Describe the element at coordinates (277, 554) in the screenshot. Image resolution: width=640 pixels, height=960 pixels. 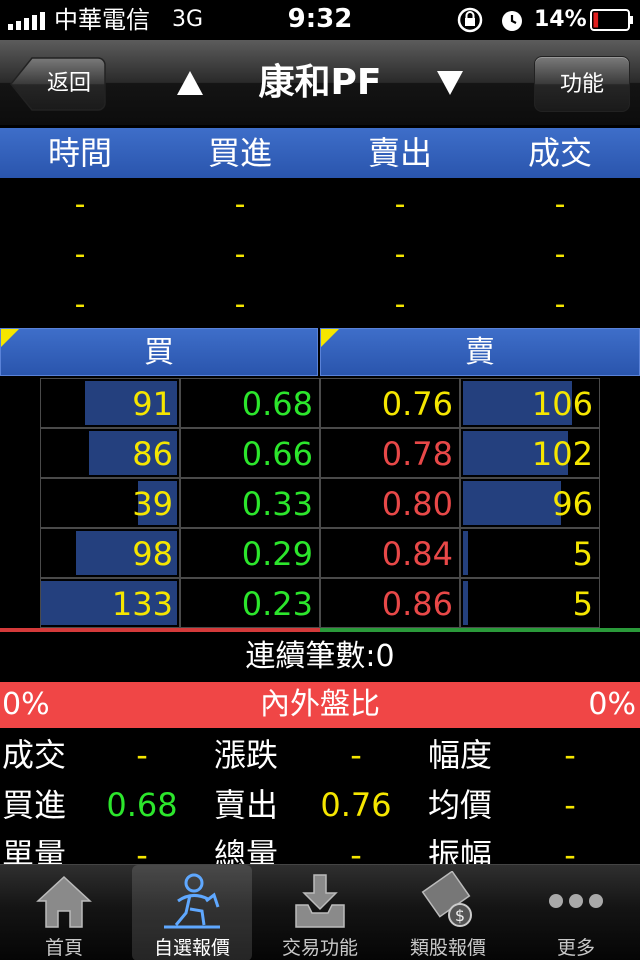
I see `bid-price: 0.29` at that location.